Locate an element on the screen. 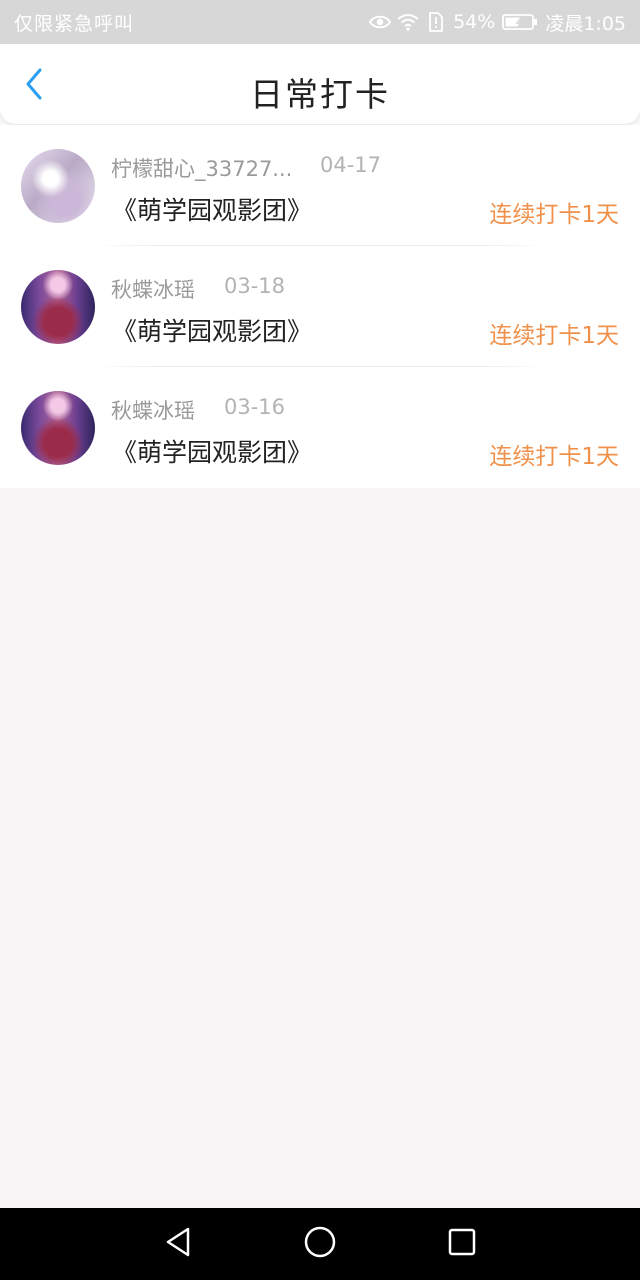 This screenshot has height=1280, width=640. checkin-item: 秋蝶冰瑶 03-18 《萌学园观影团》 连续打卡1天 is located at coordinates (320, 306).